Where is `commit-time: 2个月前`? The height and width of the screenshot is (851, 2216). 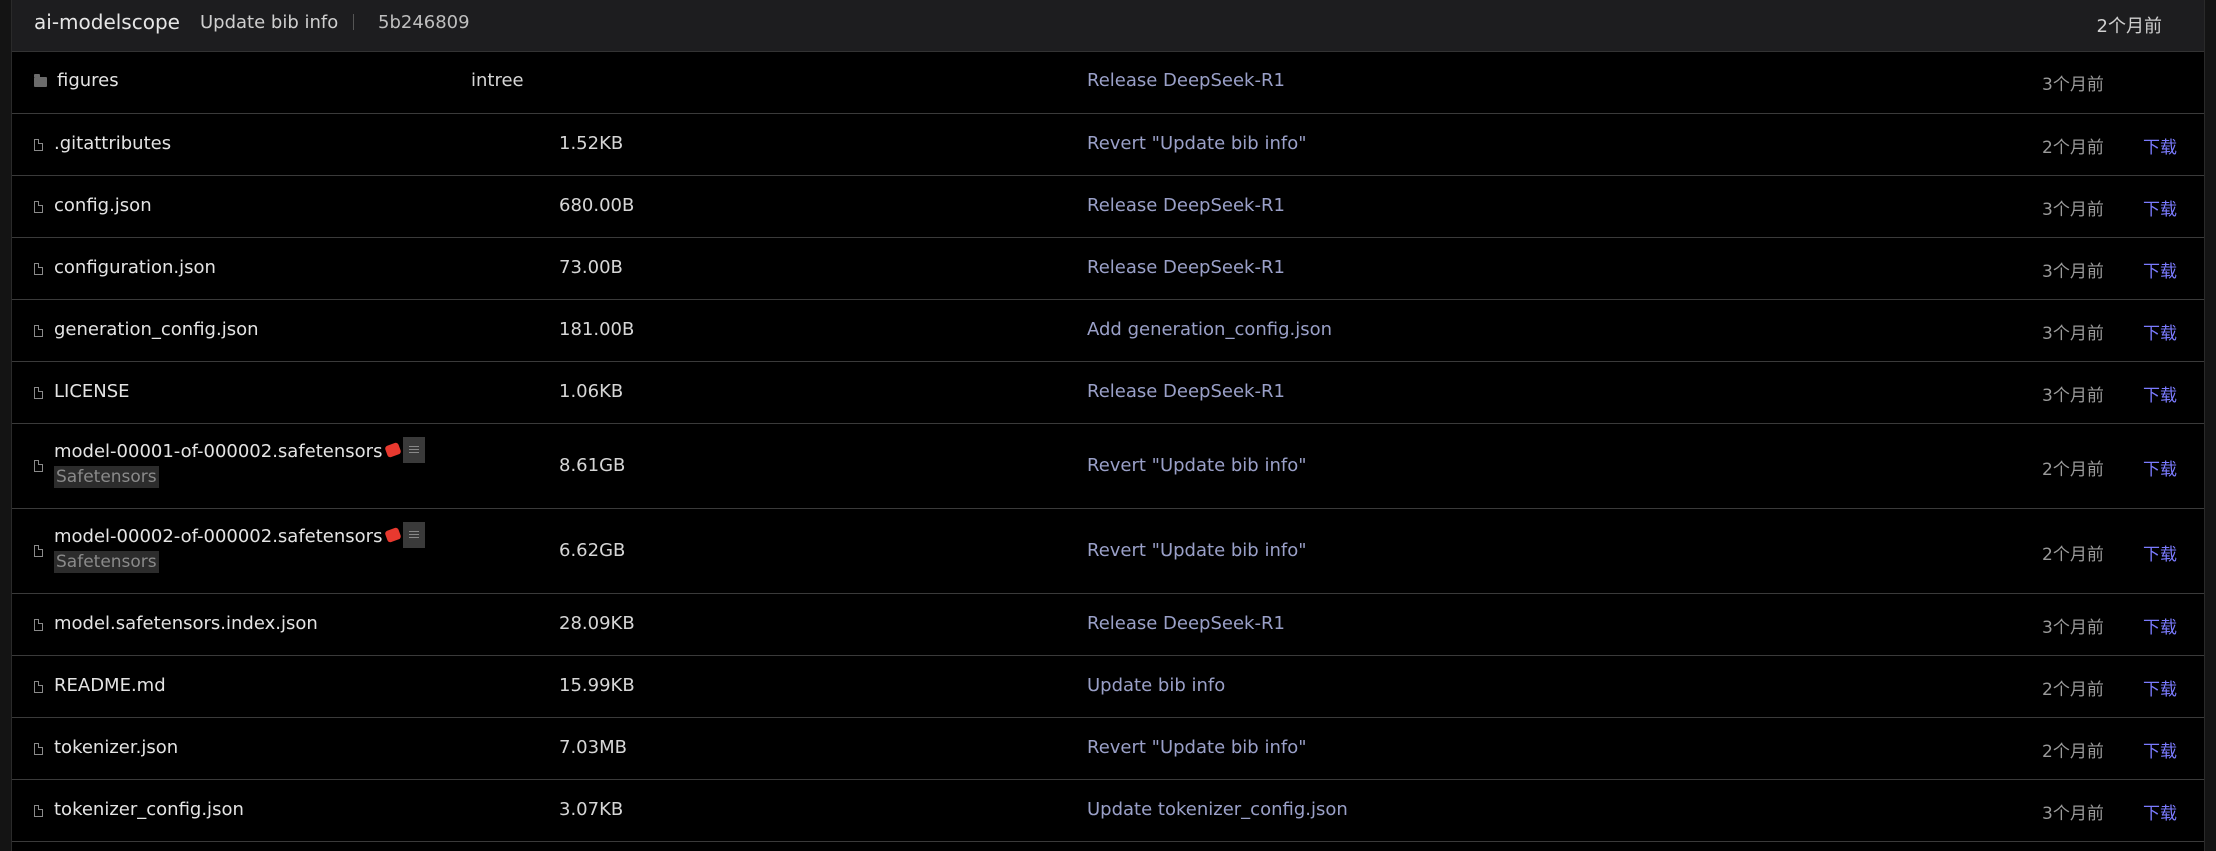 commit-time: 2个月前 is located at coordinates (2129, 26).